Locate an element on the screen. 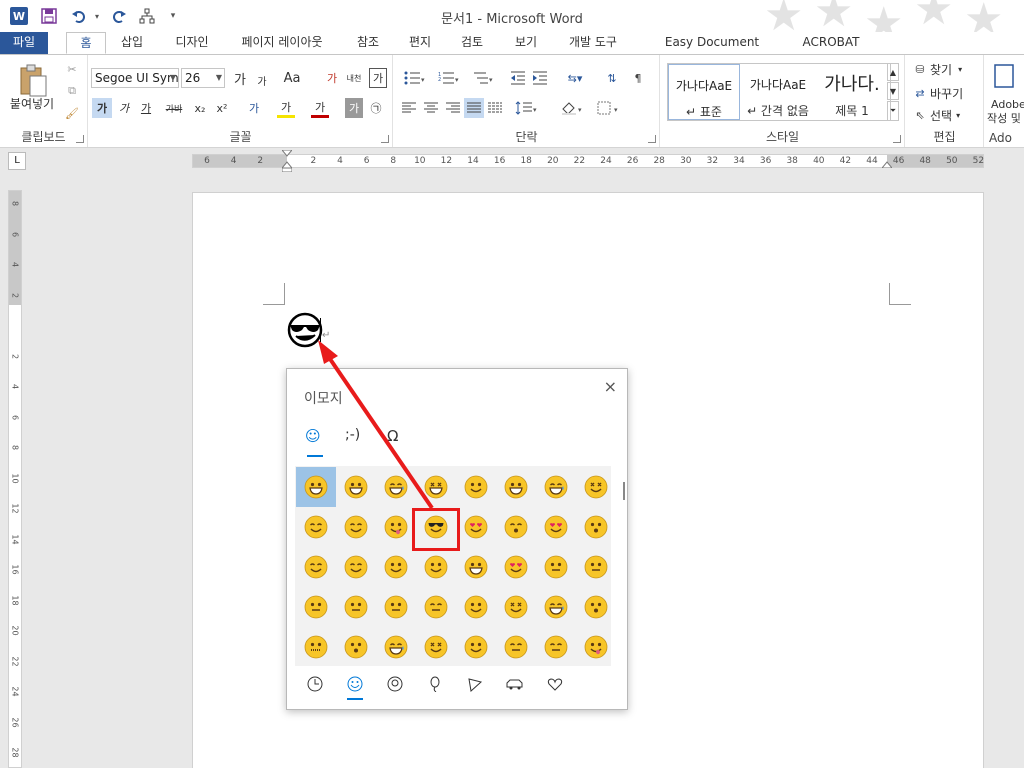 The height and width of the screenshot is (768, 1024). style-normal: 가나다AaE ↵ 표준 is located at coordinates (704, 92).